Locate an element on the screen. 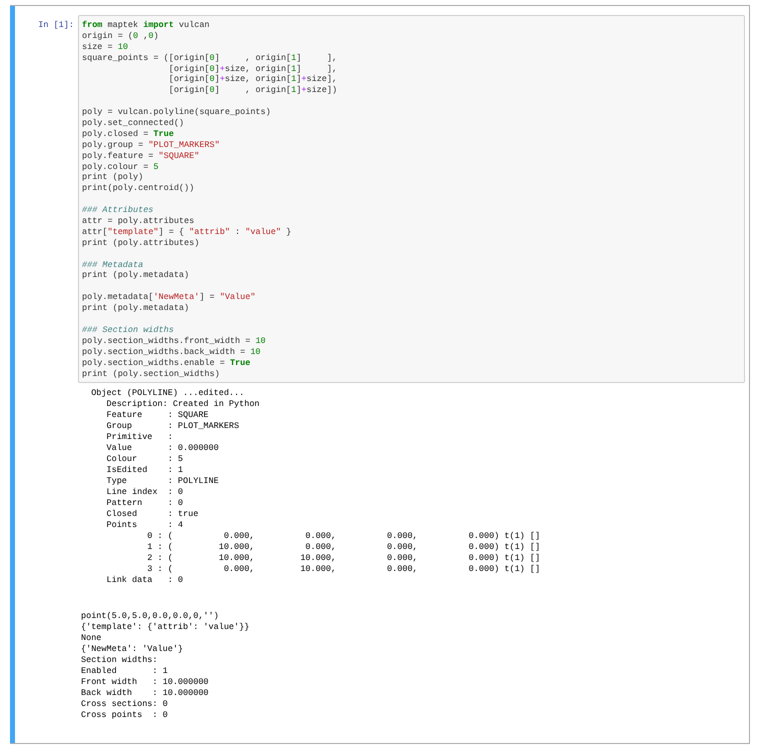 This screenshot has height=754, width=760. output-line: Group : PLOT_MARKERS is located at coordinates (173, 426).